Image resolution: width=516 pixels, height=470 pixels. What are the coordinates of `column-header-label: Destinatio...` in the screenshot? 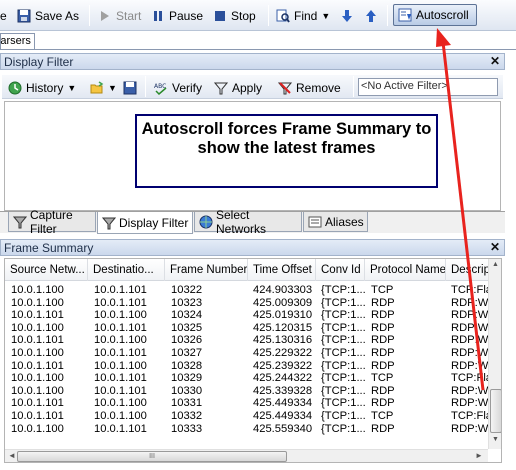 It's located at (123, 270).